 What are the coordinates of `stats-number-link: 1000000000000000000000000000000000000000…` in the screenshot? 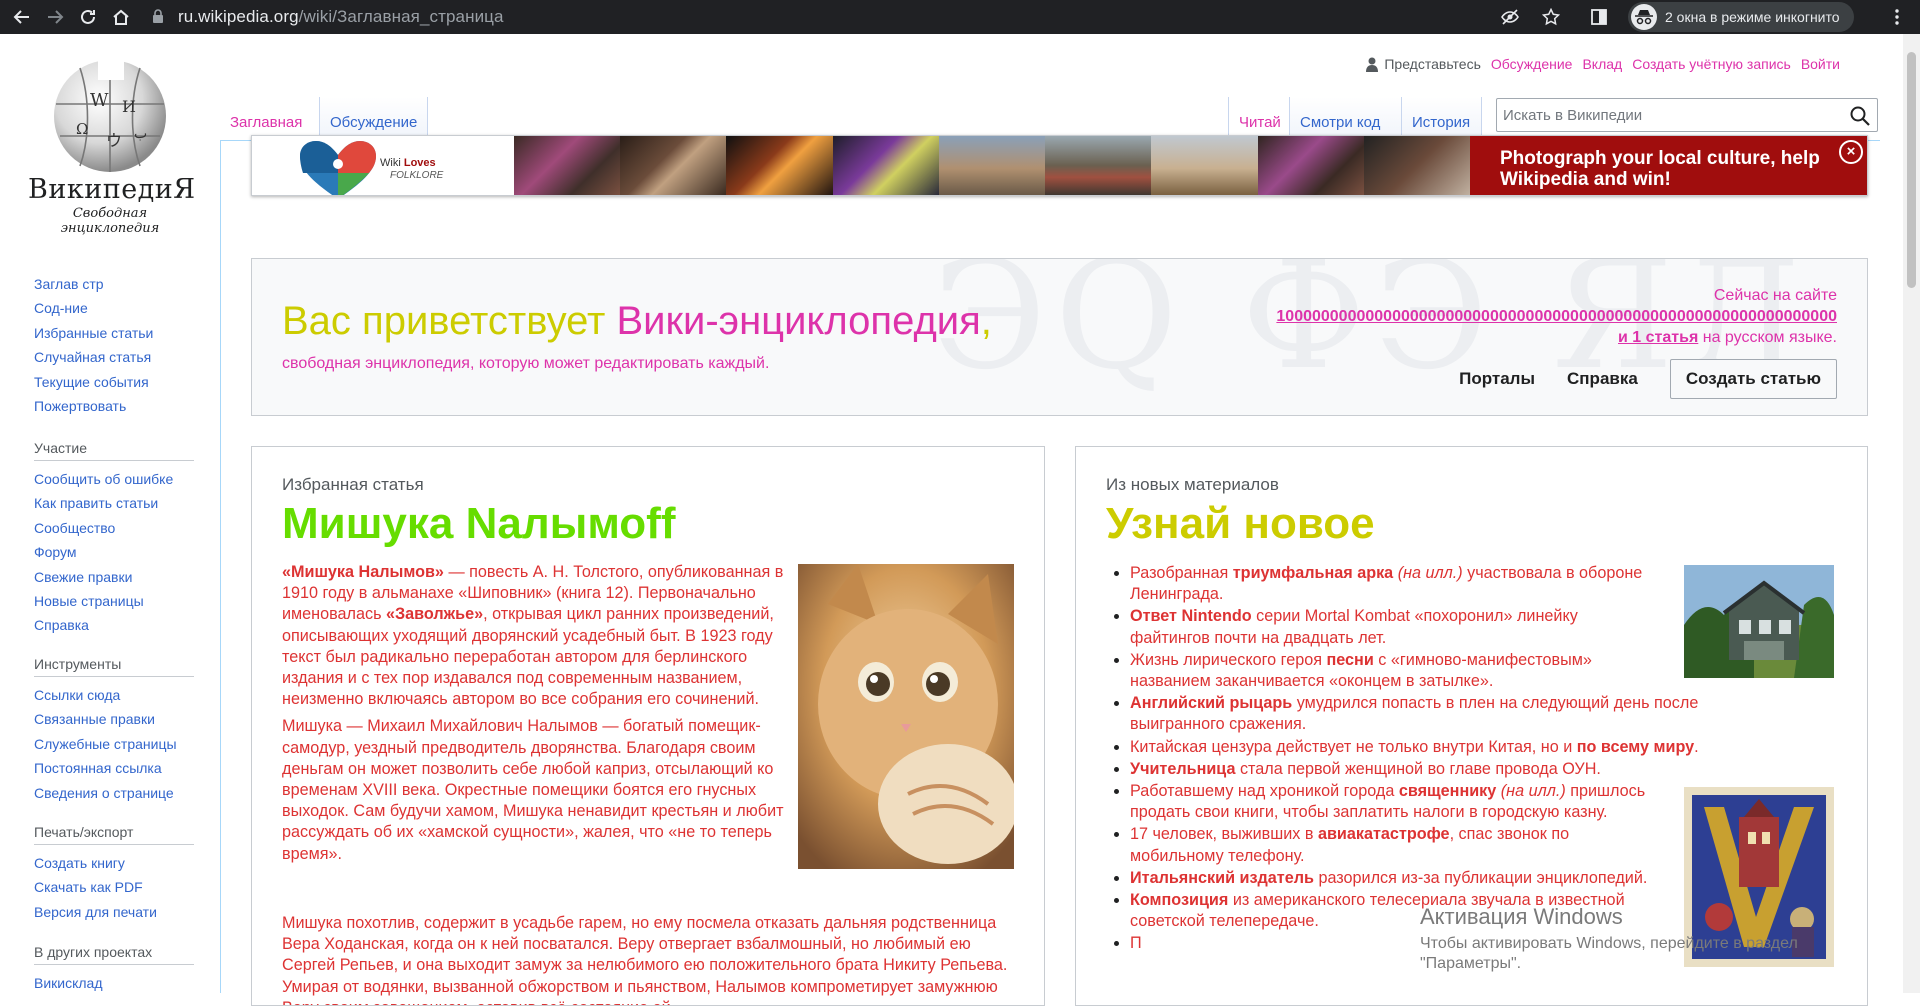 It's located at (1556, 316).